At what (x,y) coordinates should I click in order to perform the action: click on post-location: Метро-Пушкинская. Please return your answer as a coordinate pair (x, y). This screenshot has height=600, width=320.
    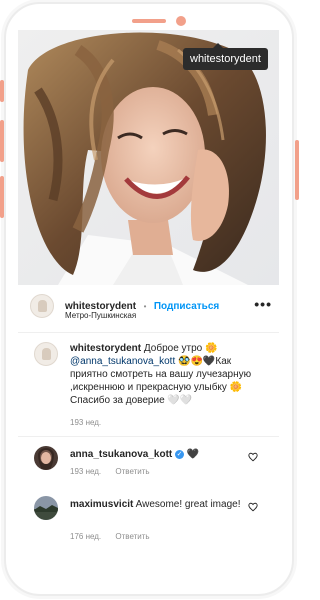
    Looking at the image, I should click on (100, 315).